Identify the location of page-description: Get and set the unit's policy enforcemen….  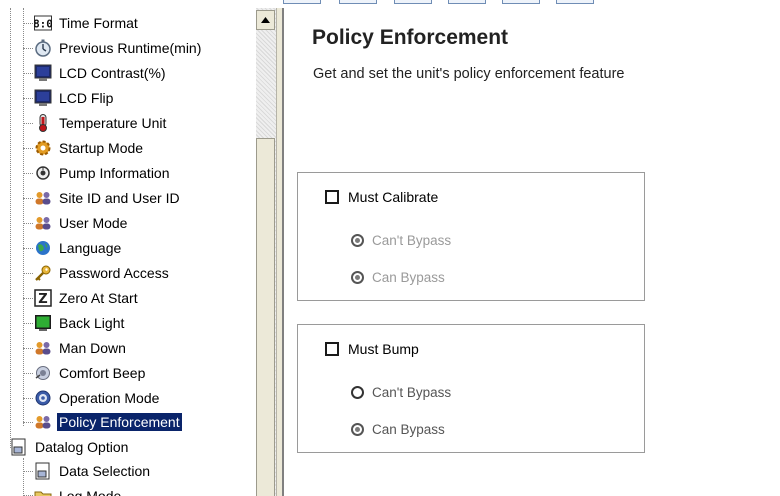
(469, 74).